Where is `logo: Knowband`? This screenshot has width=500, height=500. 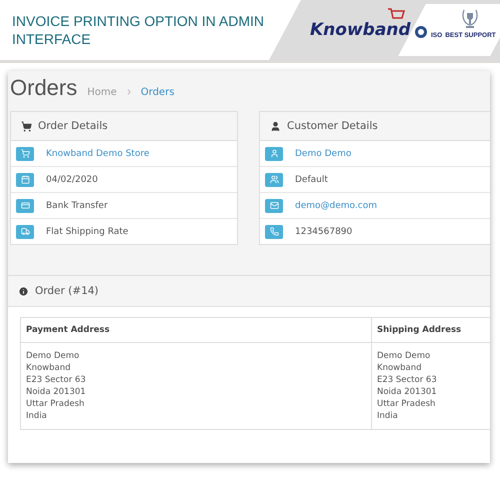
logo: Knowband is located at coordinates (360, 30).